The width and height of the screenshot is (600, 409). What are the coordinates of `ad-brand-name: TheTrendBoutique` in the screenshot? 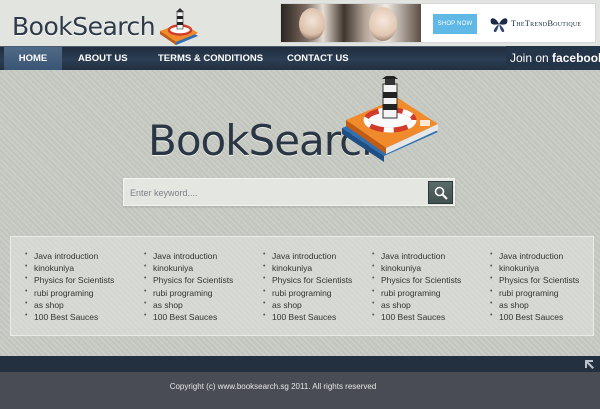 It's located at (546, 23).